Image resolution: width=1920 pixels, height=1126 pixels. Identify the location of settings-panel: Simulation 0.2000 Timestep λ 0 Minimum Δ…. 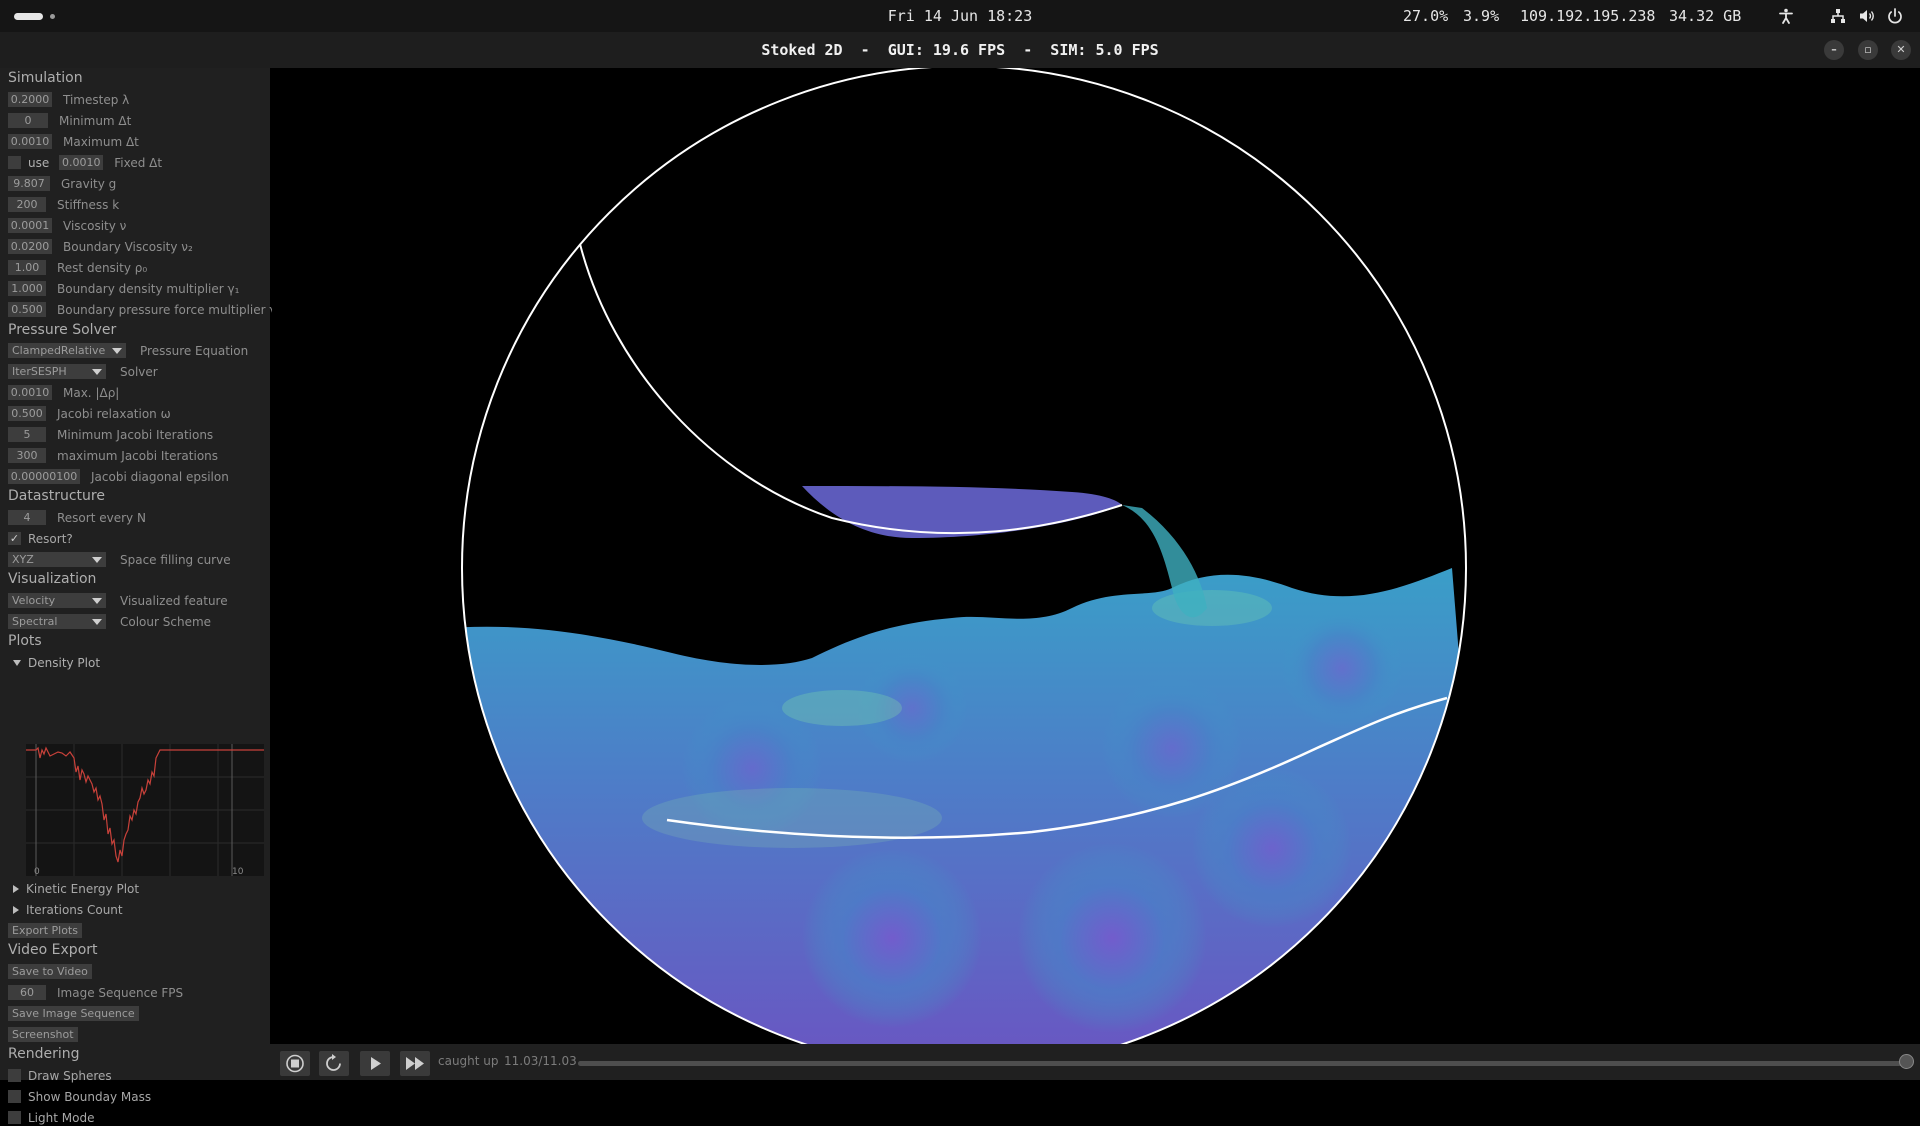
(140, 596).